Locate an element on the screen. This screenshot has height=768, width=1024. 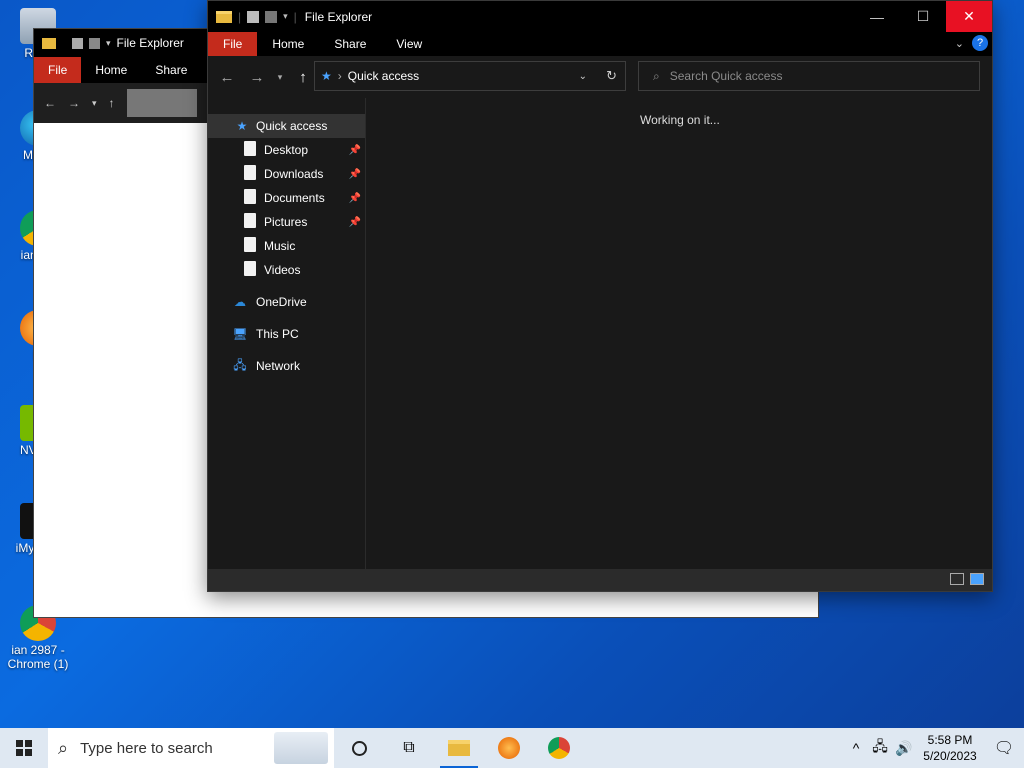
sidebar-item-downloads: Downloads 📌 is located at coordinates (286, 174).